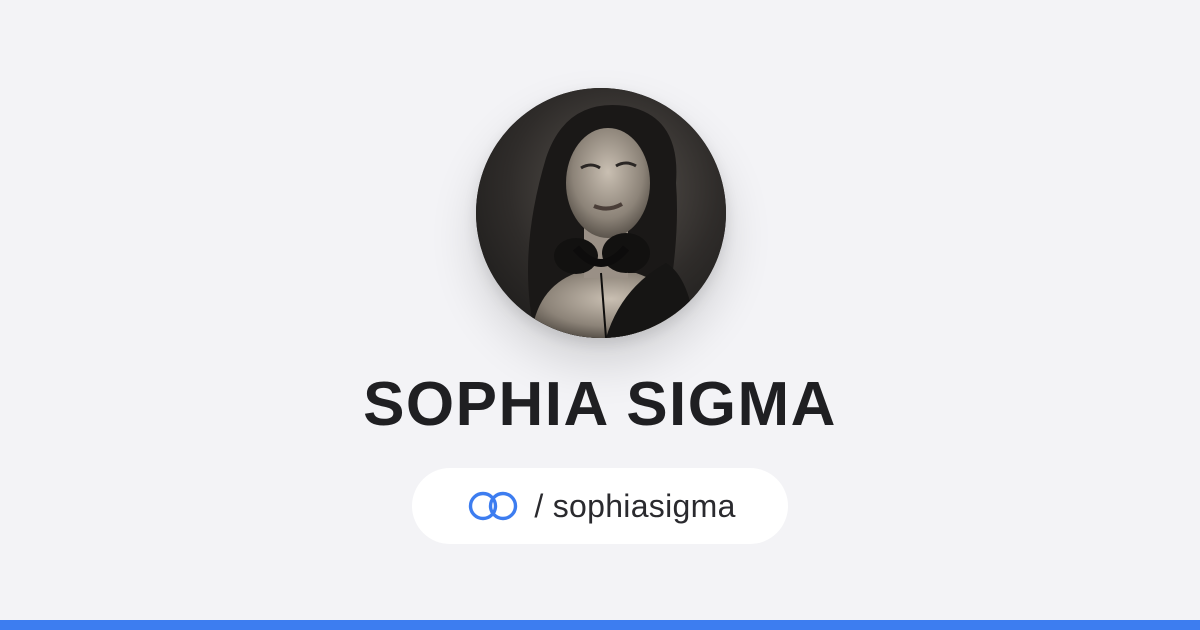 The width and height of the screenshot is (1200, 630). I want to click on avatar, so click(601, 213).